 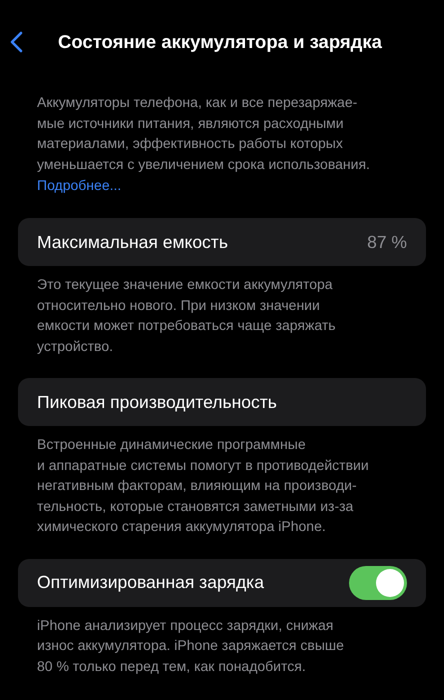 I want to click on section-footer-text: Встроенные динамические программные и аппаратные системы помогут в противодействии негативным факторам, влияющим на производи- тельность, которые становятся заметными из-за химического старения аккумулятора iPhone., so click(x=203, y=485).